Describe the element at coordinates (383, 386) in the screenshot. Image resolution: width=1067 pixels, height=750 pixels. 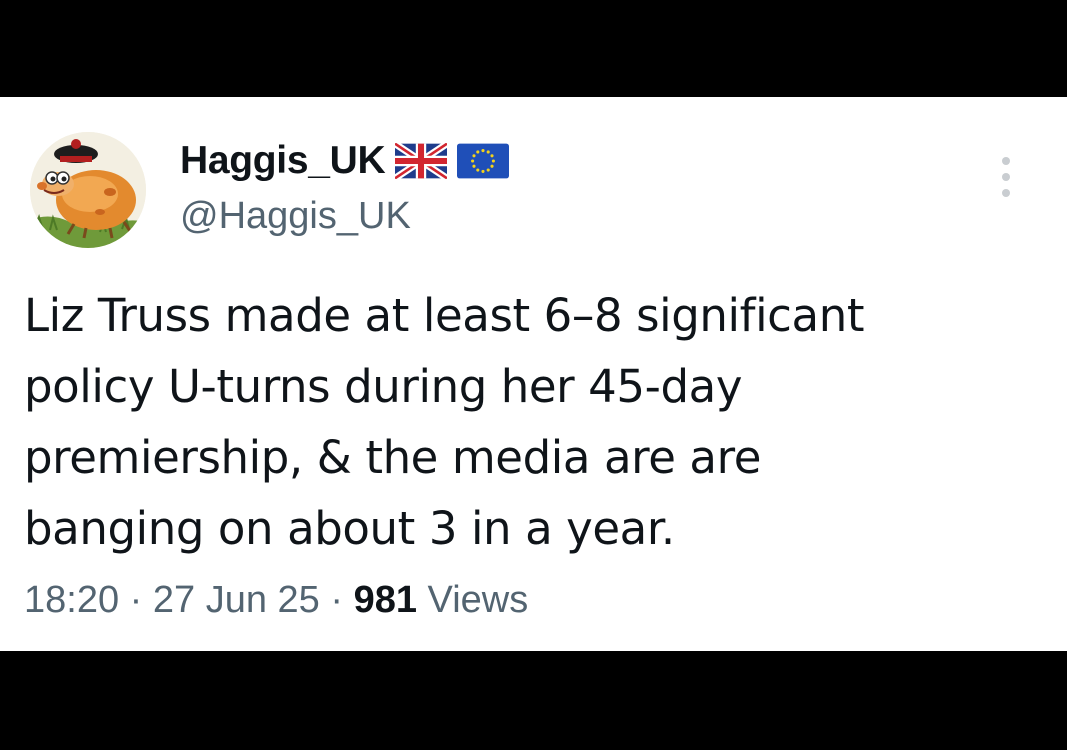
I see `tweet-text-line: policy U-turns during her 45-day` at that location.